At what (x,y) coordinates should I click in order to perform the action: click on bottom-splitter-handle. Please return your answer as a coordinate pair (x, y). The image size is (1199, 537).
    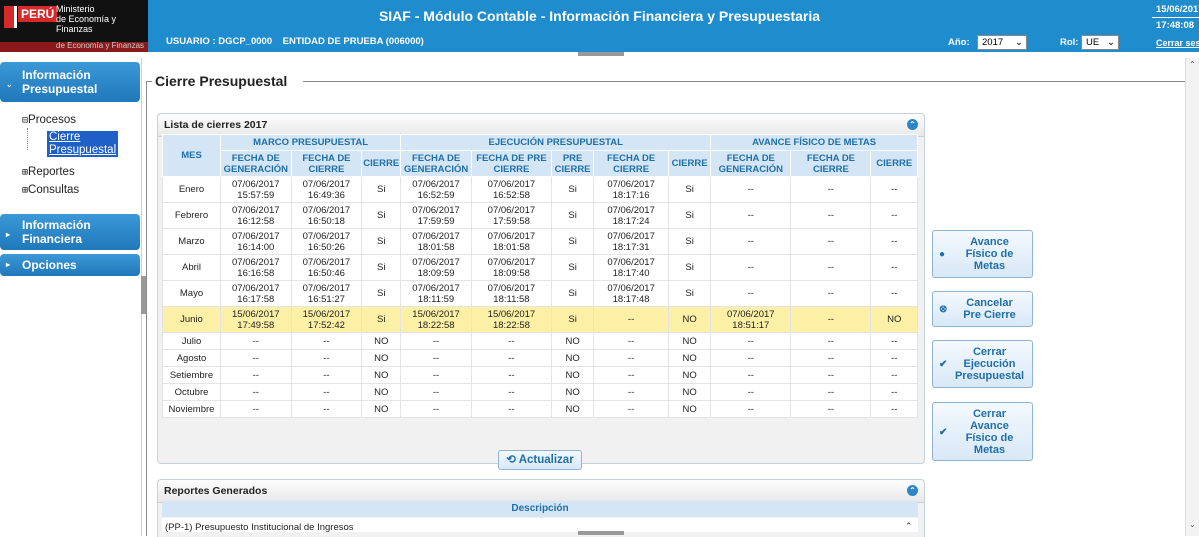
    Looking at the image, I should click on (601, 533).